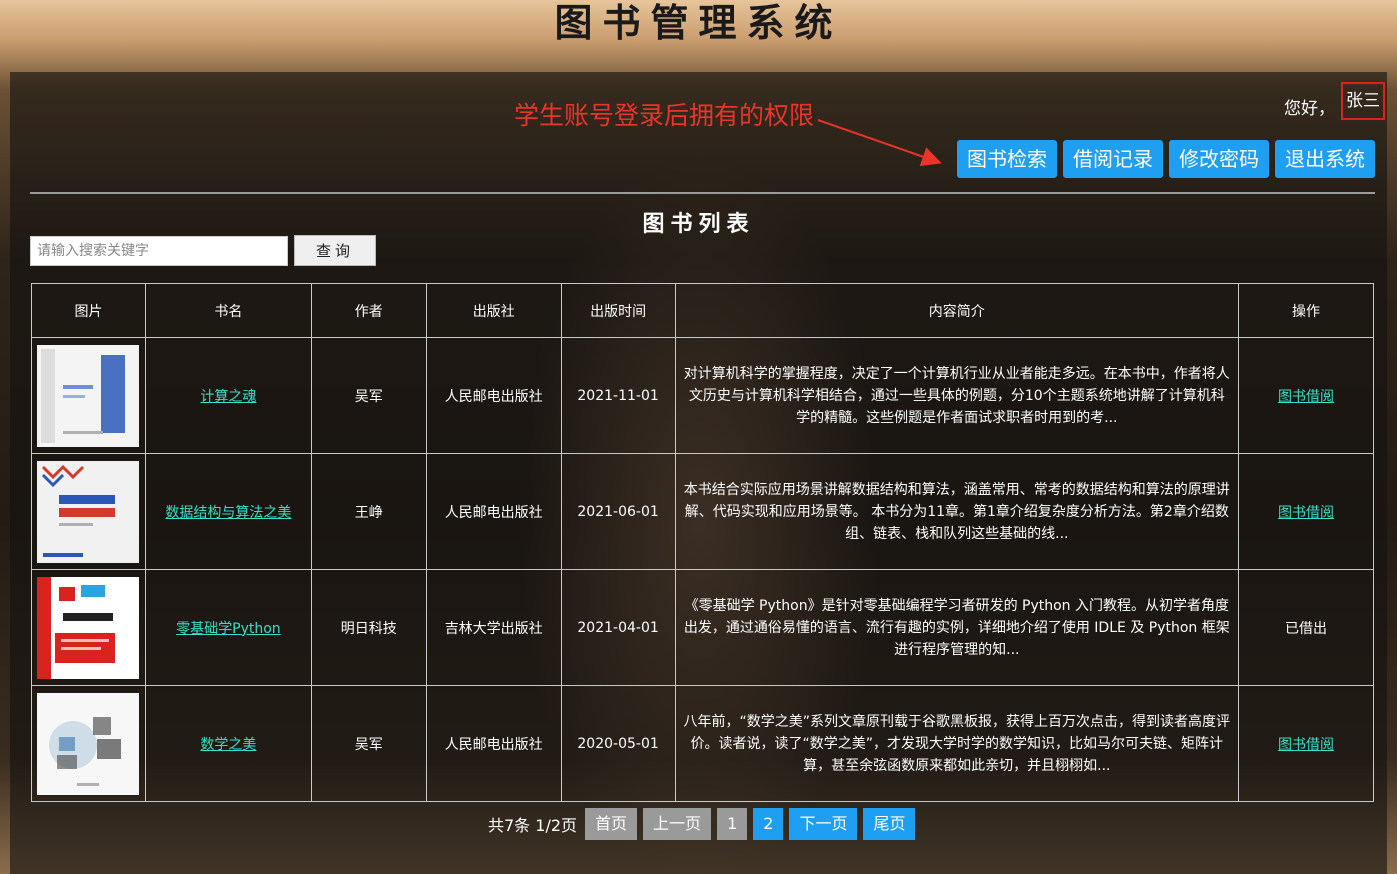 Image resolution: width=1397 pixels, height=874 pixels. I want to click on page-1-button: 1, so click(732, 824).